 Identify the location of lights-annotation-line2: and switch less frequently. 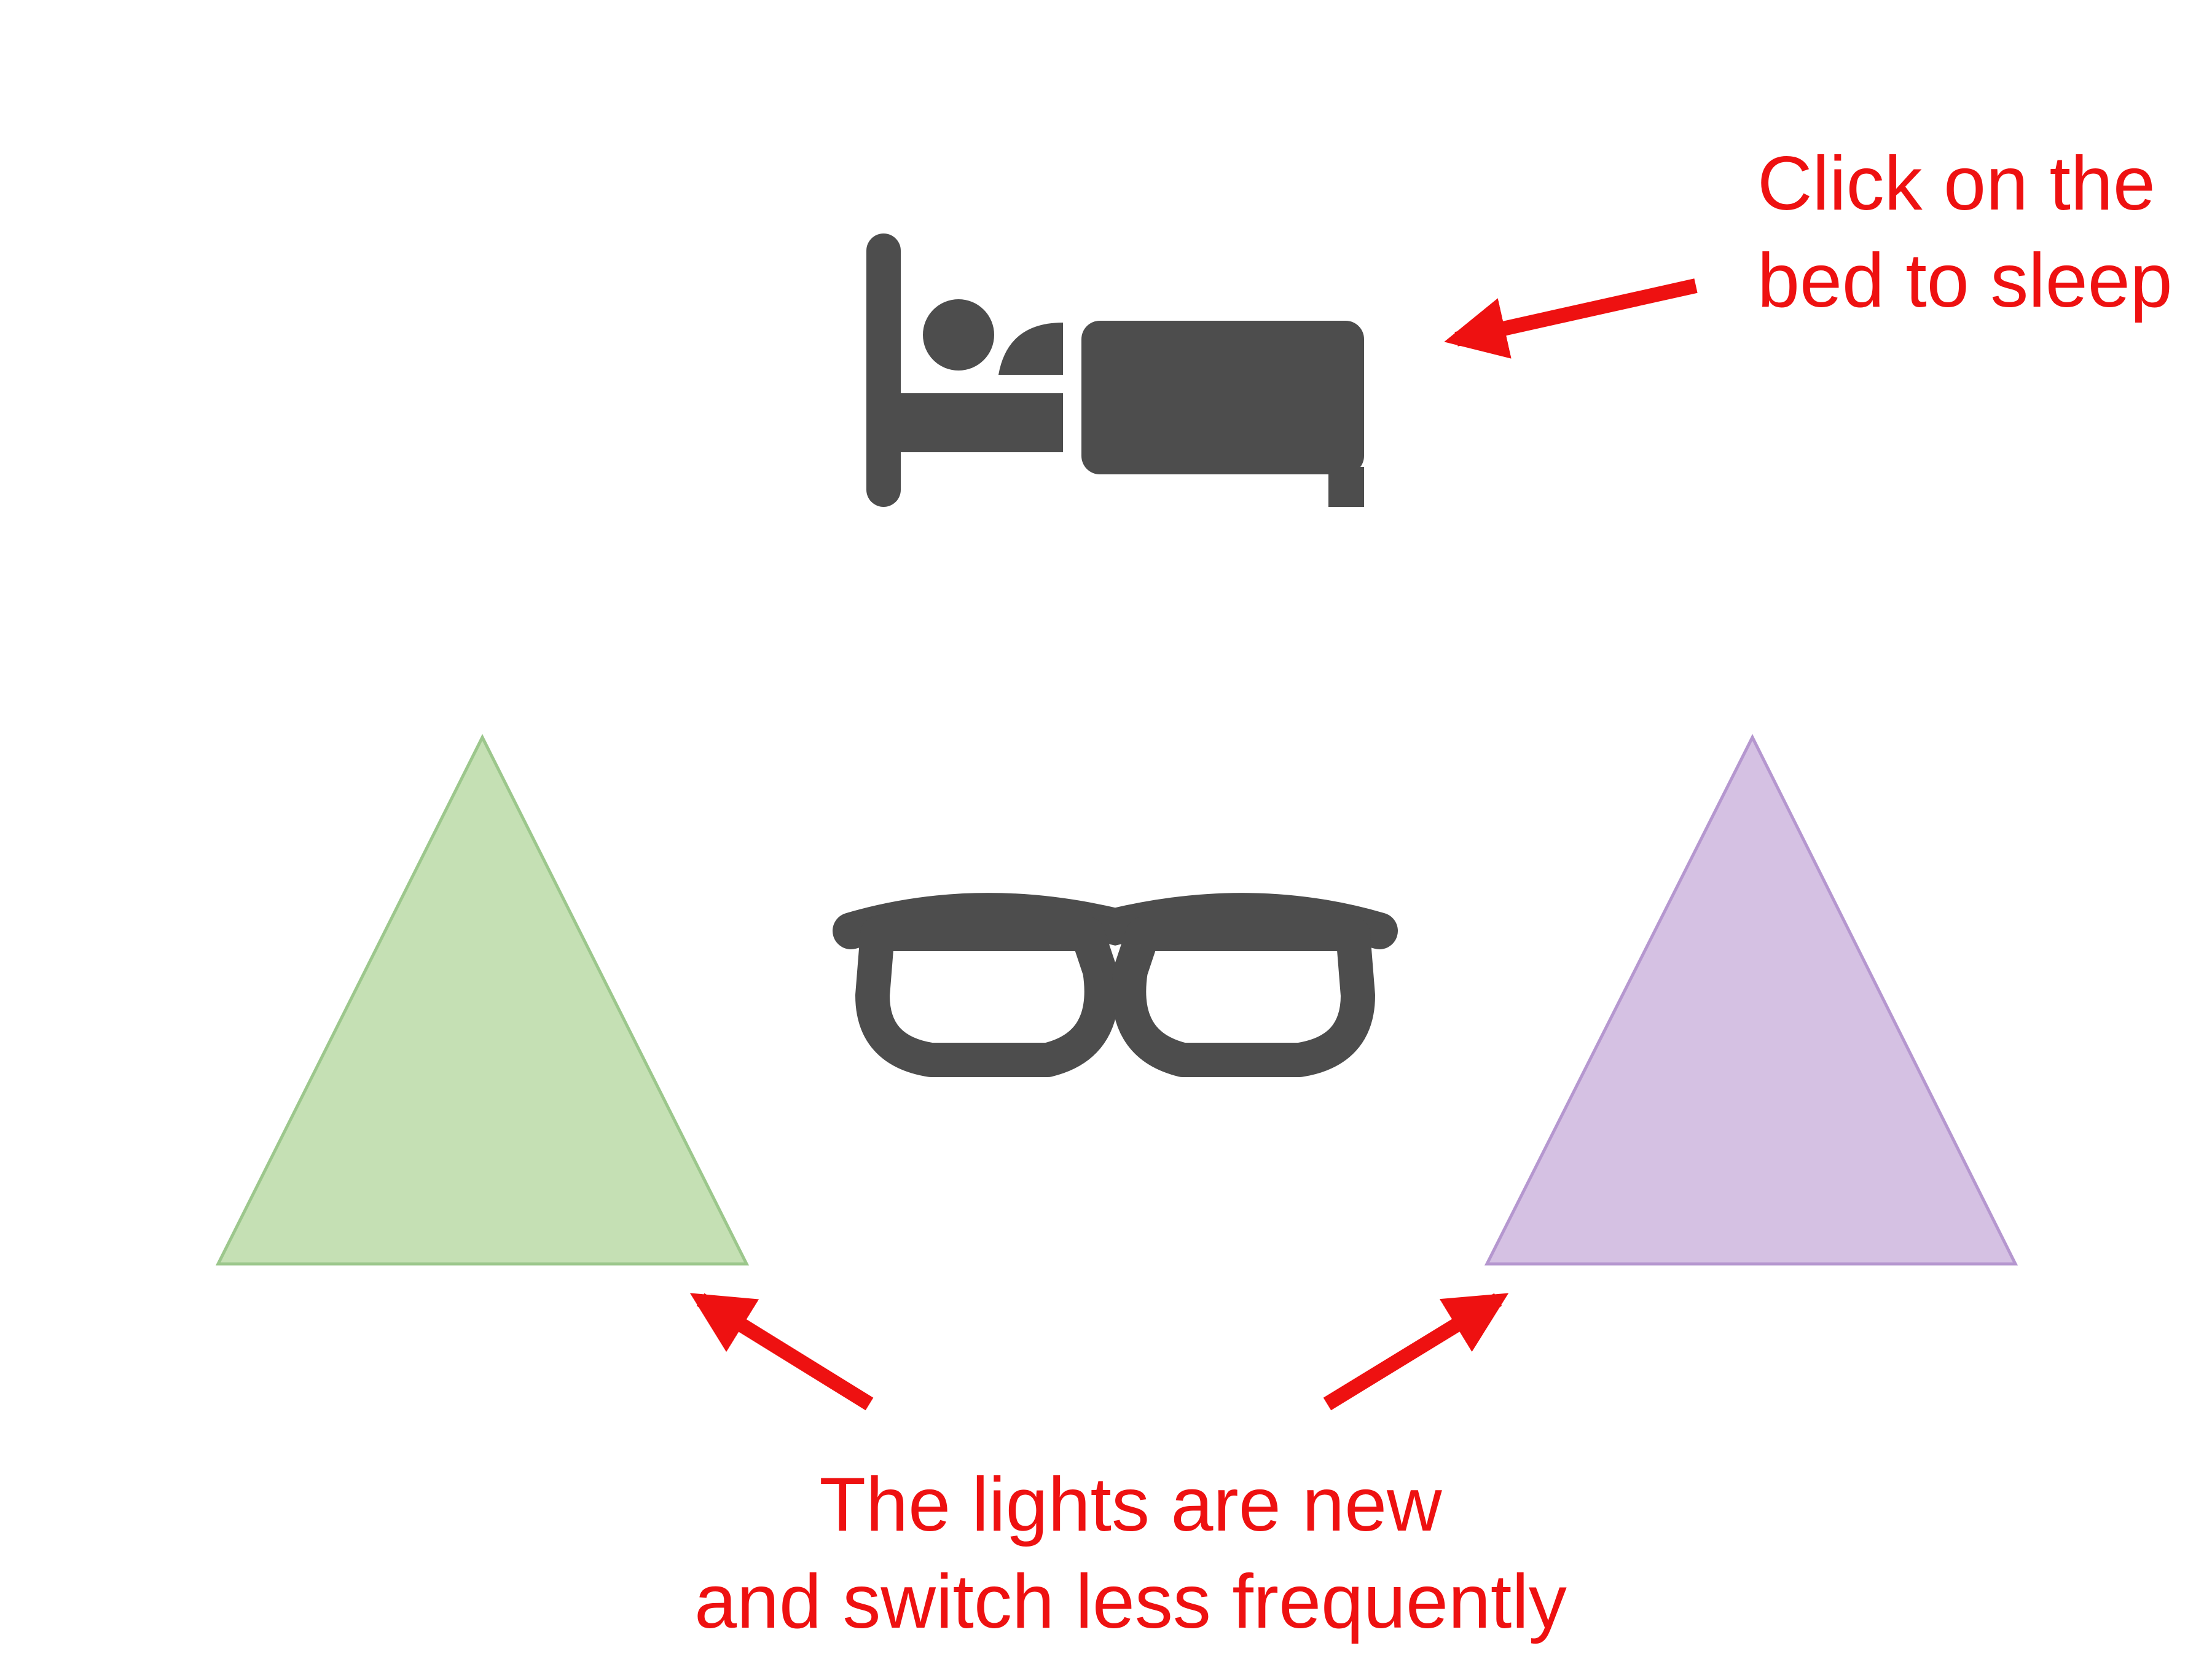
(1130, 1601).